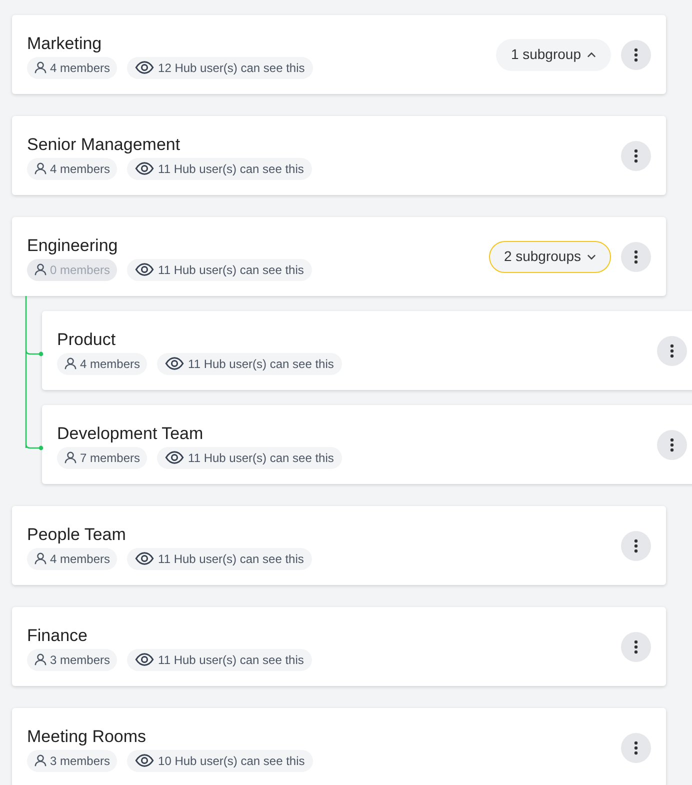 Image resolution: width=692 pixels, height=785 pixels. What do you see at coordinates (549, 256) in the screenshot?
I see `subgroups-toggle: 2 subgroups` at bounding box center [549, 256].